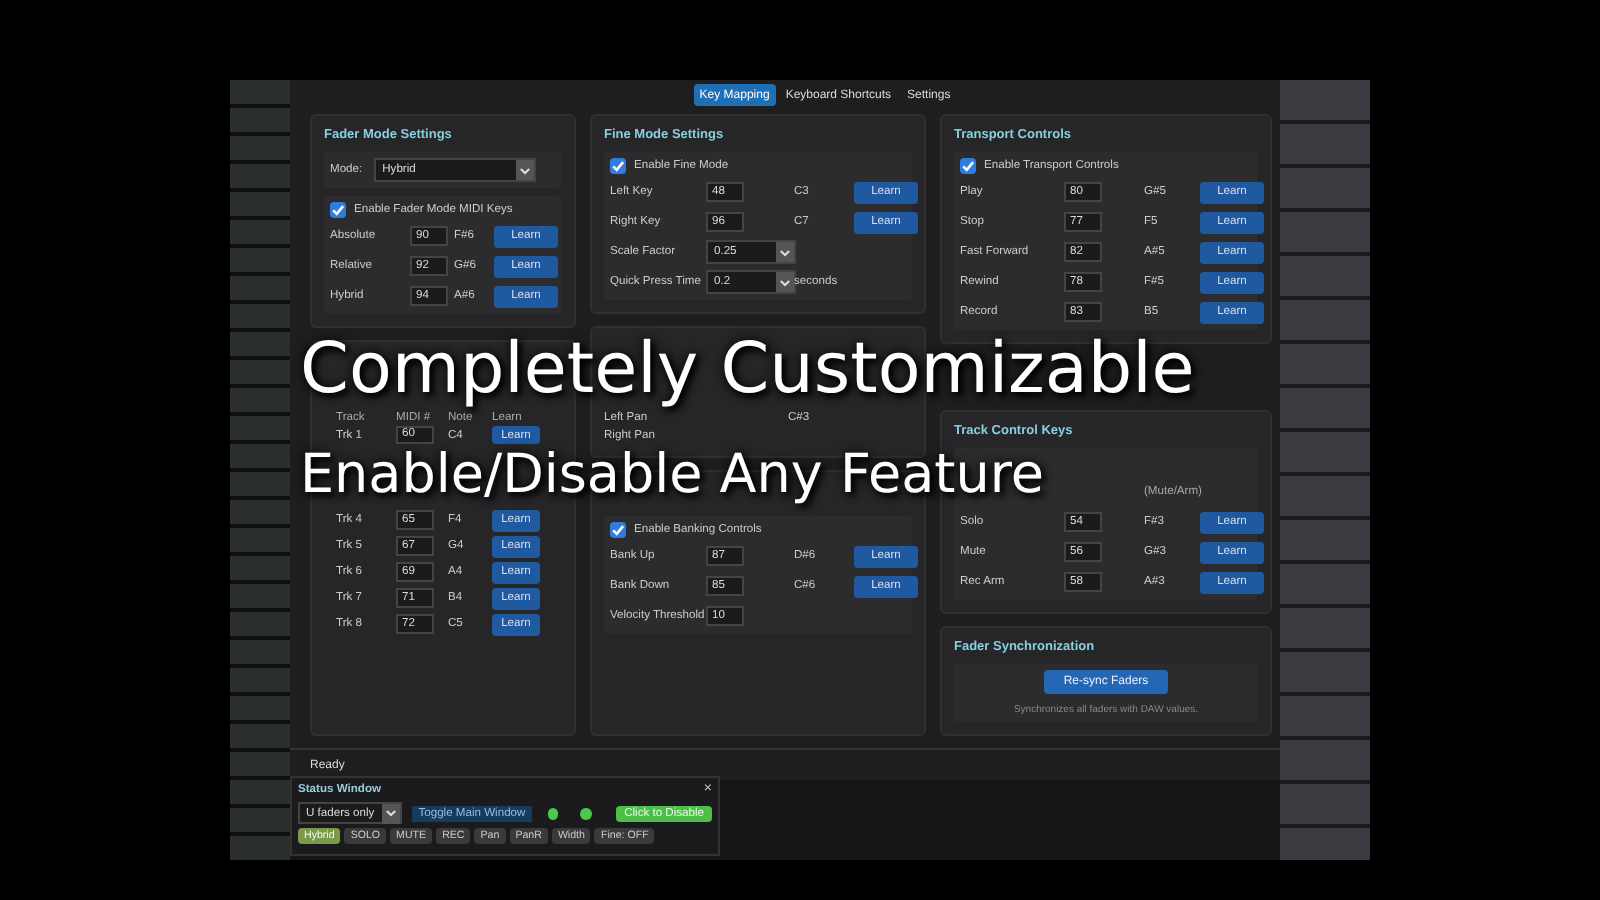 This screenshot has height=900, width=1600. What do you see at coordinates (672, 475) in the screenshot?
I see `caption-subtitle: Enable/Disable Any Feature` at bounding box center [672, 475].